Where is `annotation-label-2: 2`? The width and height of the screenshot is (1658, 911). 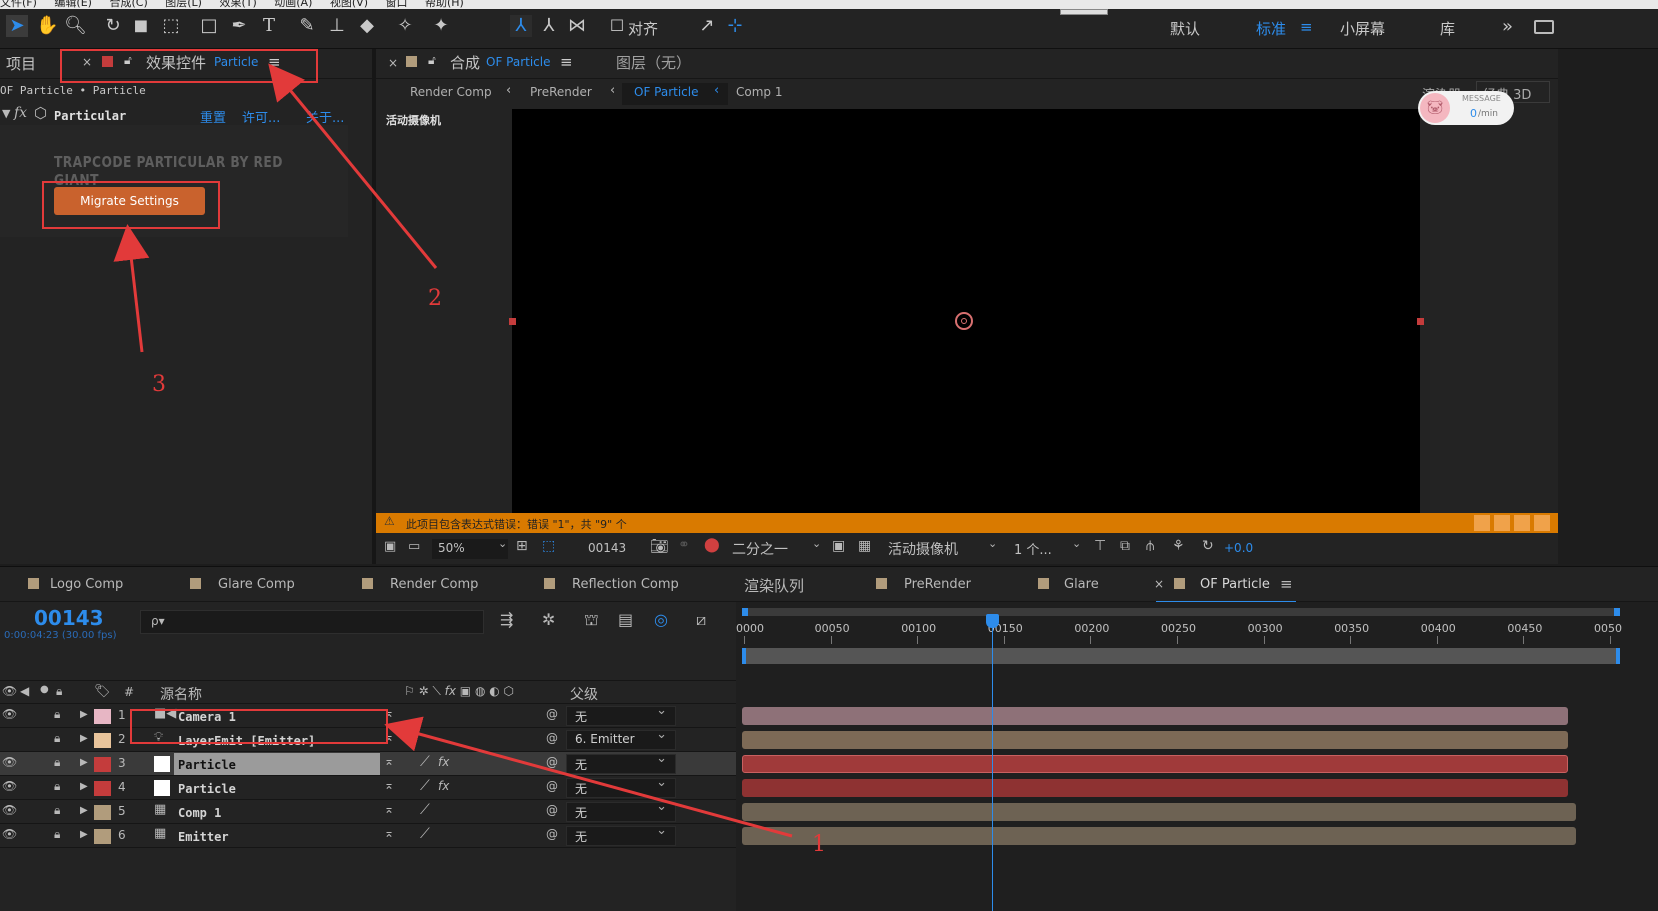
annotation-label-2: 2 is located at coordinates (435, 298).